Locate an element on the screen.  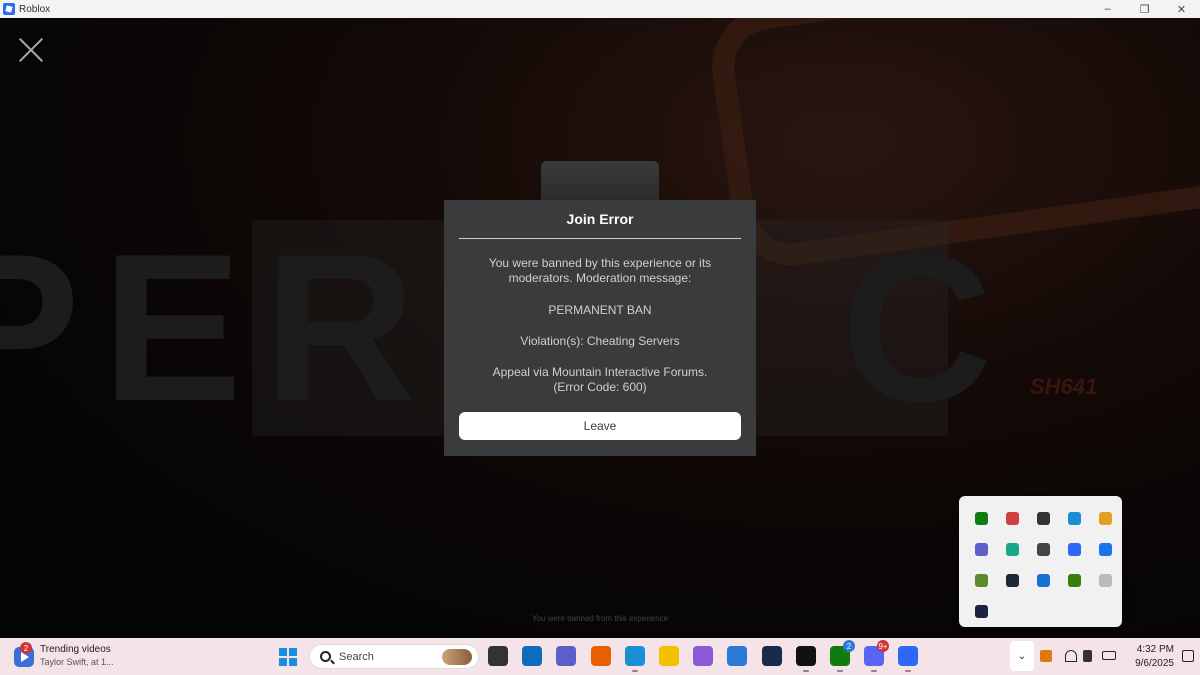
roblox-app-icon is located at coordinates (9, 9).